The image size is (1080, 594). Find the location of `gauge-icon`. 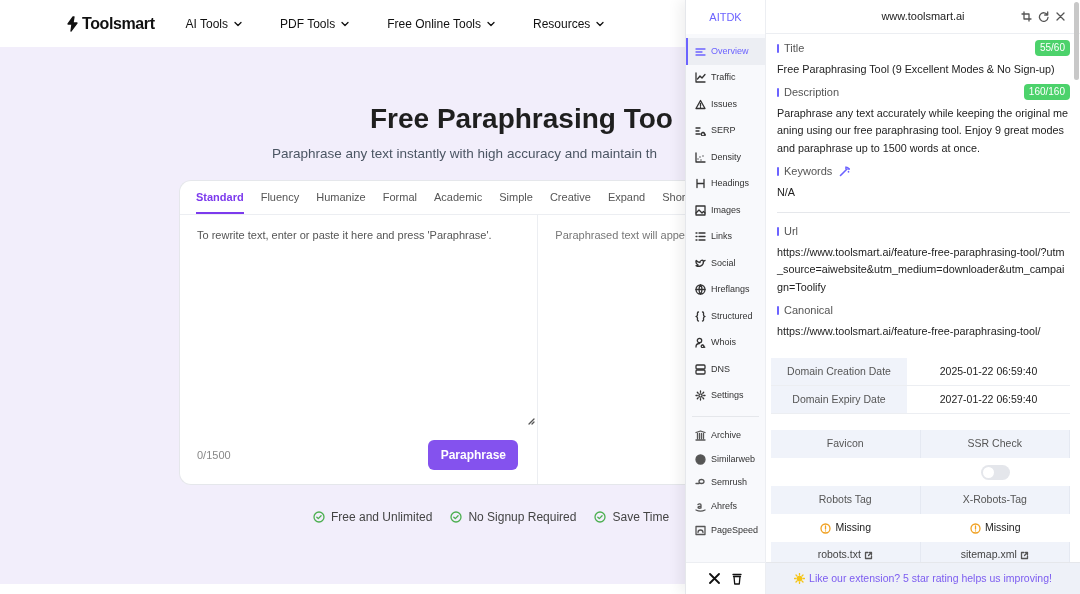

gauge-icon is located at coordinates (700, 531).